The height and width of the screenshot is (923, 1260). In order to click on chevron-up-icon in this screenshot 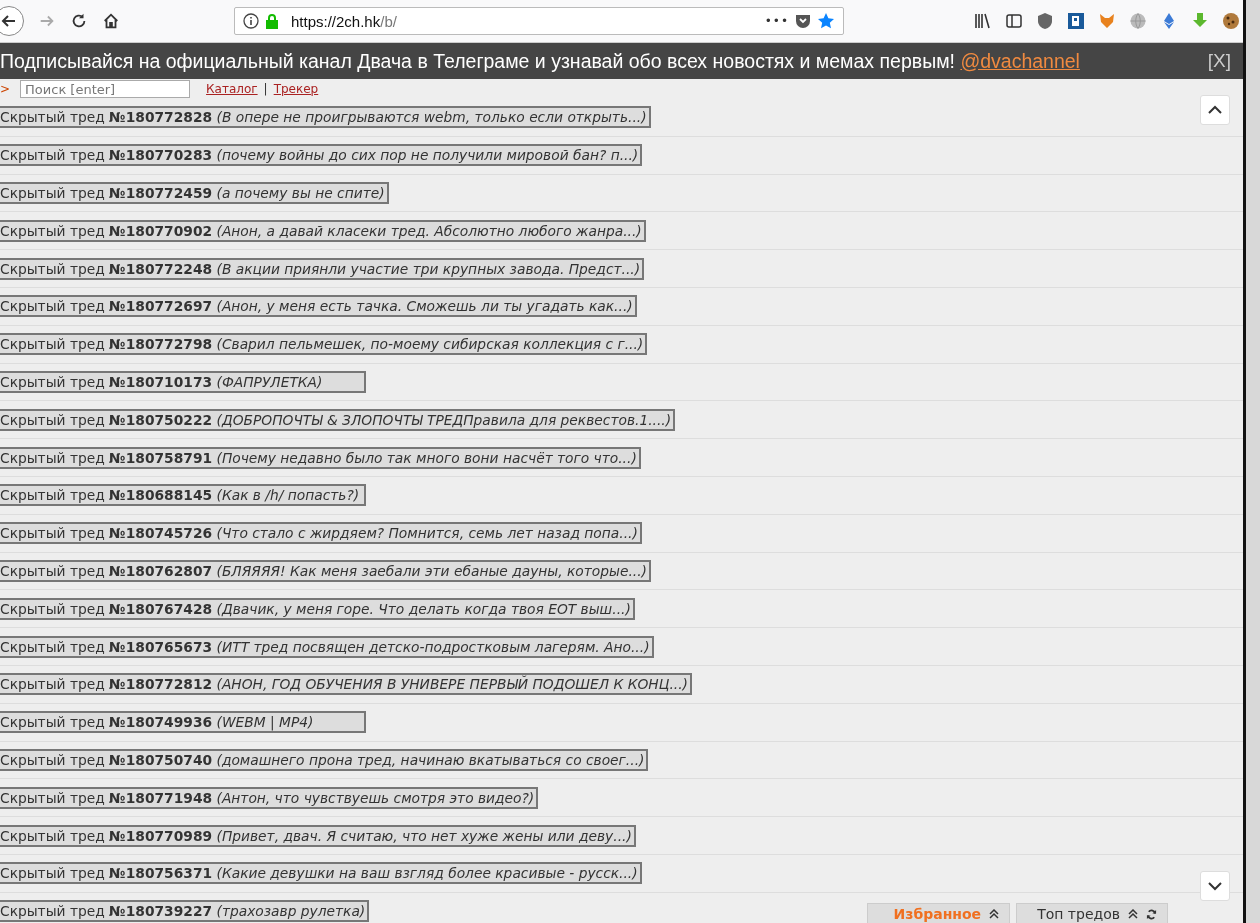, I will do `click(1215, 110)`.